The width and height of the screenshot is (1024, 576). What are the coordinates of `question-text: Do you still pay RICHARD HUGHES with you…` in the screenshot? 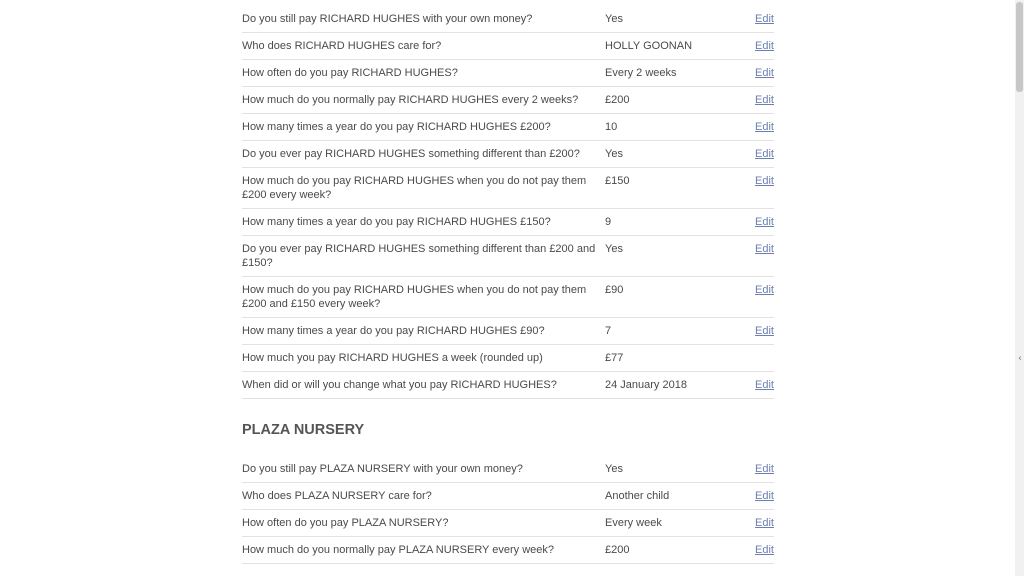 It's located at (387, 19).